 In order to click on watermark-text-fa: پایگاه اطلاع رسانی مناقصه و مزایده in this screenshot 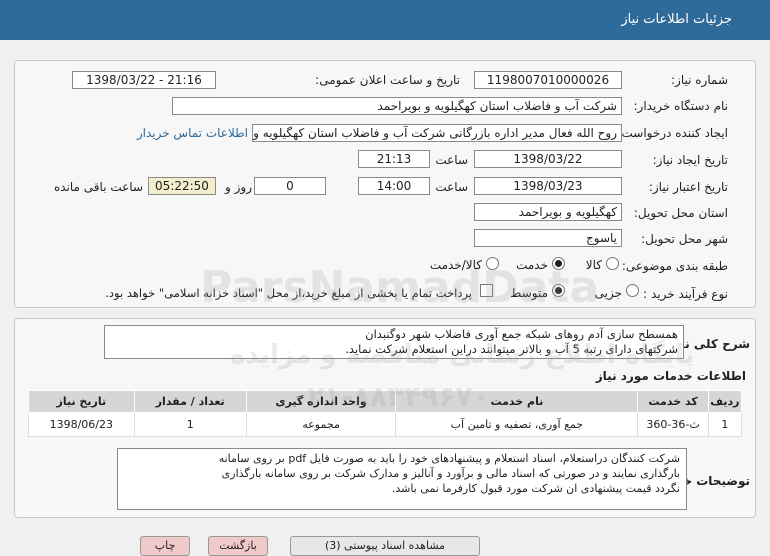, I will do `click(462, 355)`.